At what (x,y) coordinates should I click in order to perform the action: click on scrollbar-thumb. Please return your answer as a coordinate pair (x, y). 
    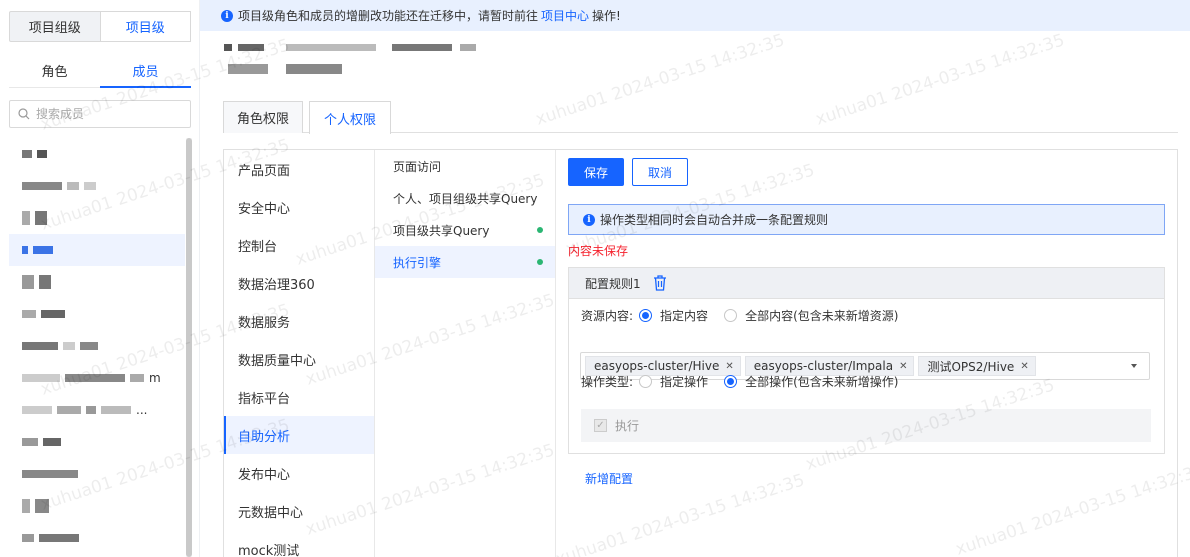
    Looking at the image, I should click on (189, 347).